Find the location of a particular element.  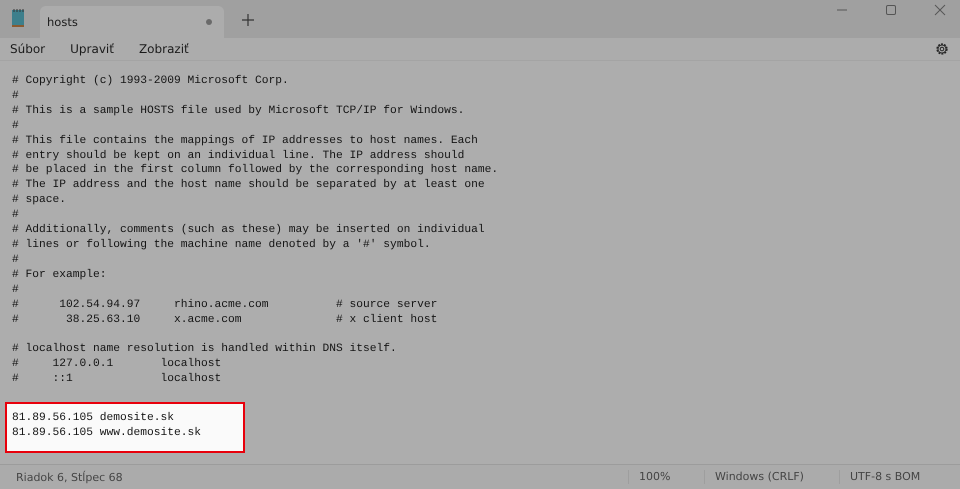

code-line: # 127.0.0.1 localhost is located at coordinates (117, 364).